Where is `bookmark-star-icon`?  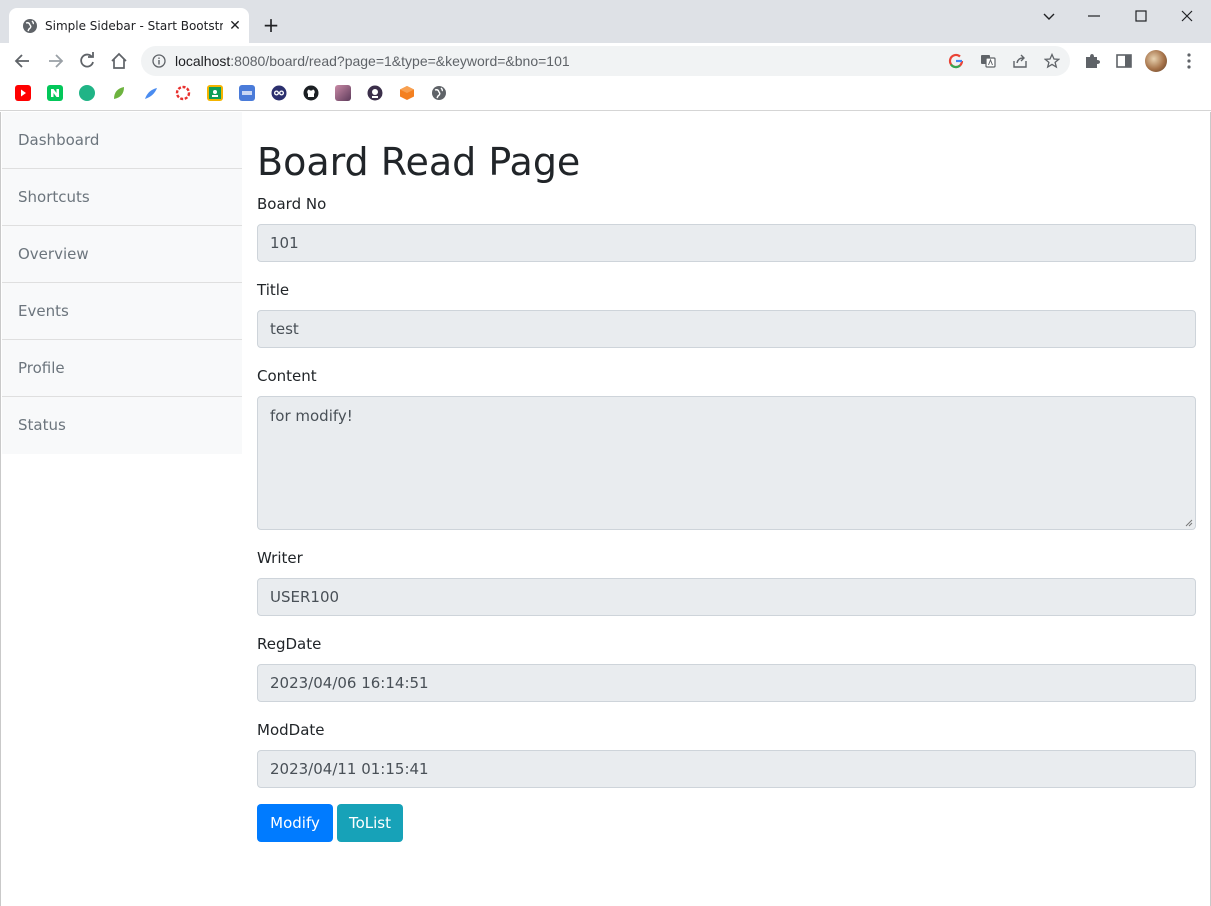 bookmark-star-icon is located at coordinates (1052, 61).